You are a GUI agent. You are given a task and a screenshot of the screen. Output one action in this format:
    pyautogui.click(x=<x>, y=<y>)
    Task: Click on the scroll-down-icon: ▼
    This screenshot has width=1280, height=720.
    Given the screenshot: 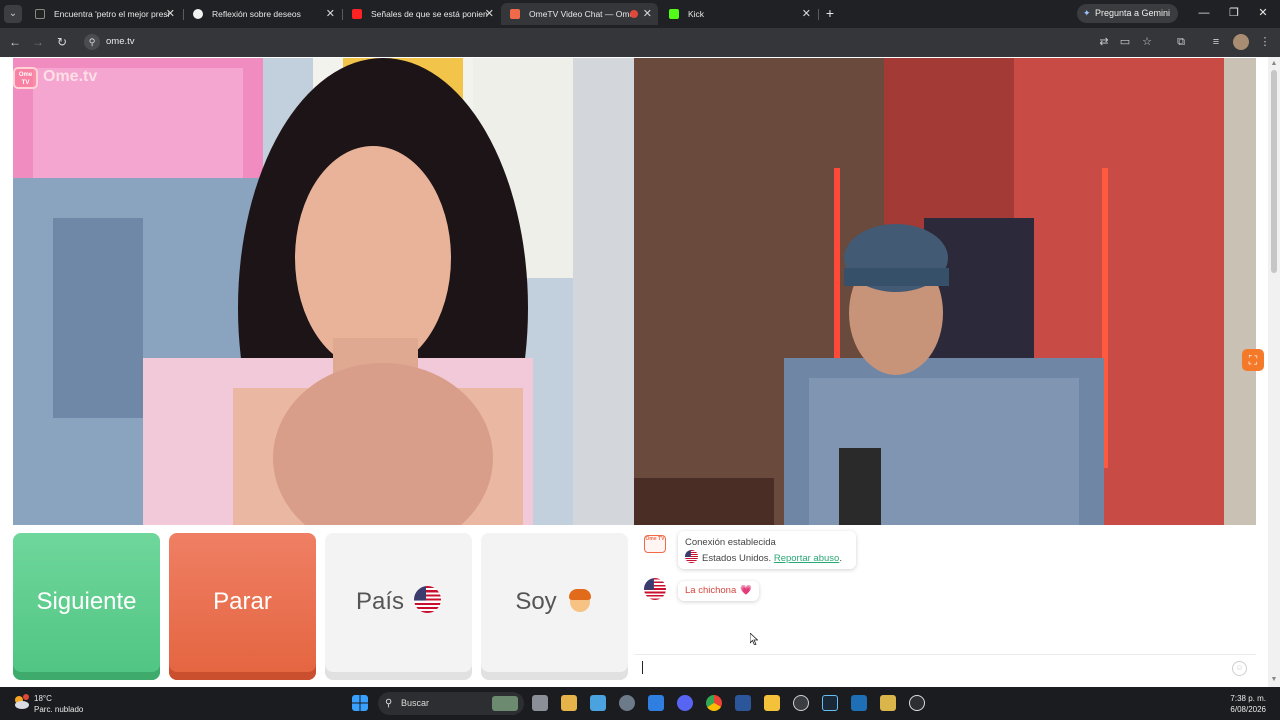 What is the action you would take?
    pyautogui.click(x=1274, y=680)
    